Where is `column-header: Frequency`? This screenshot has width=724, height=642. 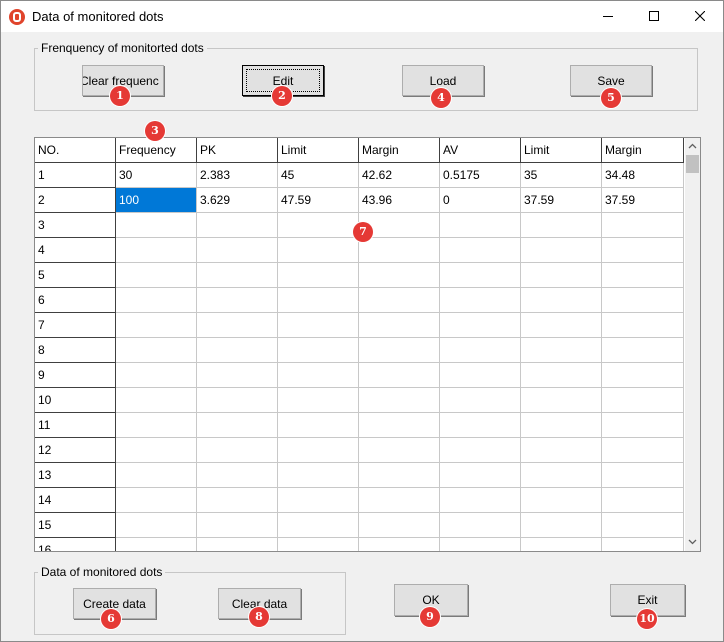 column-header: Frequency is located at coordinates (156, 150).